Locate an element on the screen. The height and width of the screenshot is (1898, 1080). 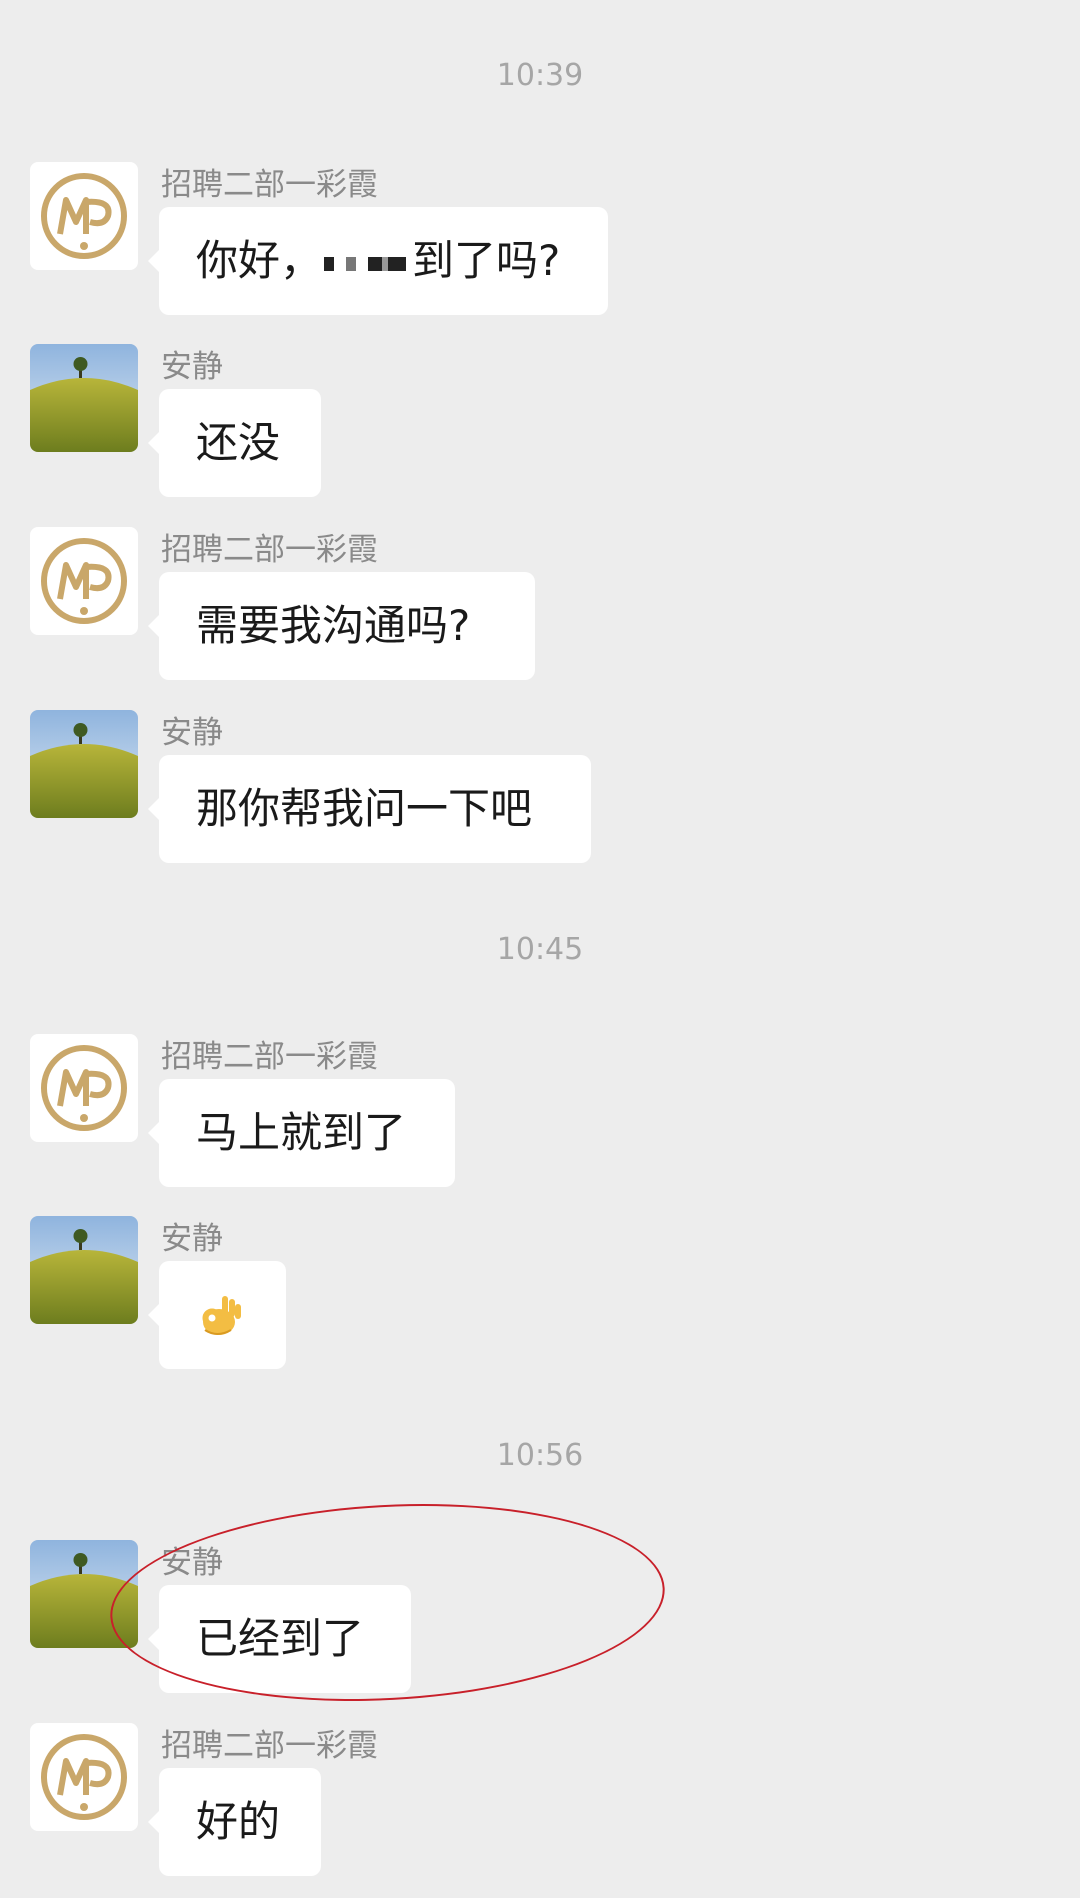
message-bubble: 马上就到了 is located at coordinates (301, 1133).